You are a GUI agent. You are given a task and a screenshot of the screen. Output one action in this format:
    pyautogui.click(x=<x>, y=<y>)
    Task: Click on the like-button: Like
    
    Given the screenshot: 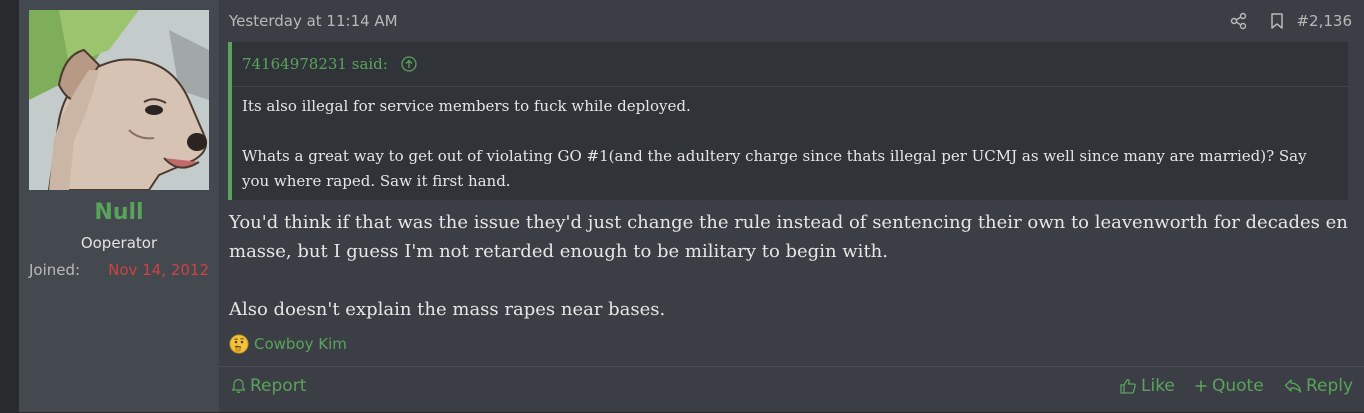 What is the action you would take?
    pyautogui.click(x=1147, y=386)
    